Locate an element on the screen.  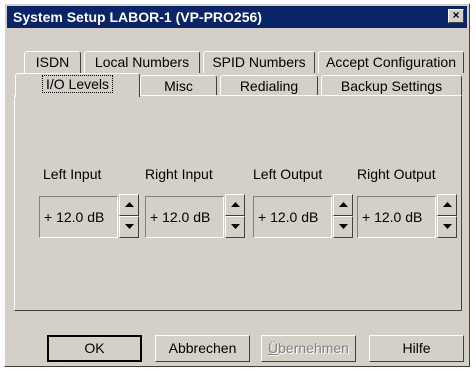
tab-label: SPID Numbers is located at coordinates (259, 62).